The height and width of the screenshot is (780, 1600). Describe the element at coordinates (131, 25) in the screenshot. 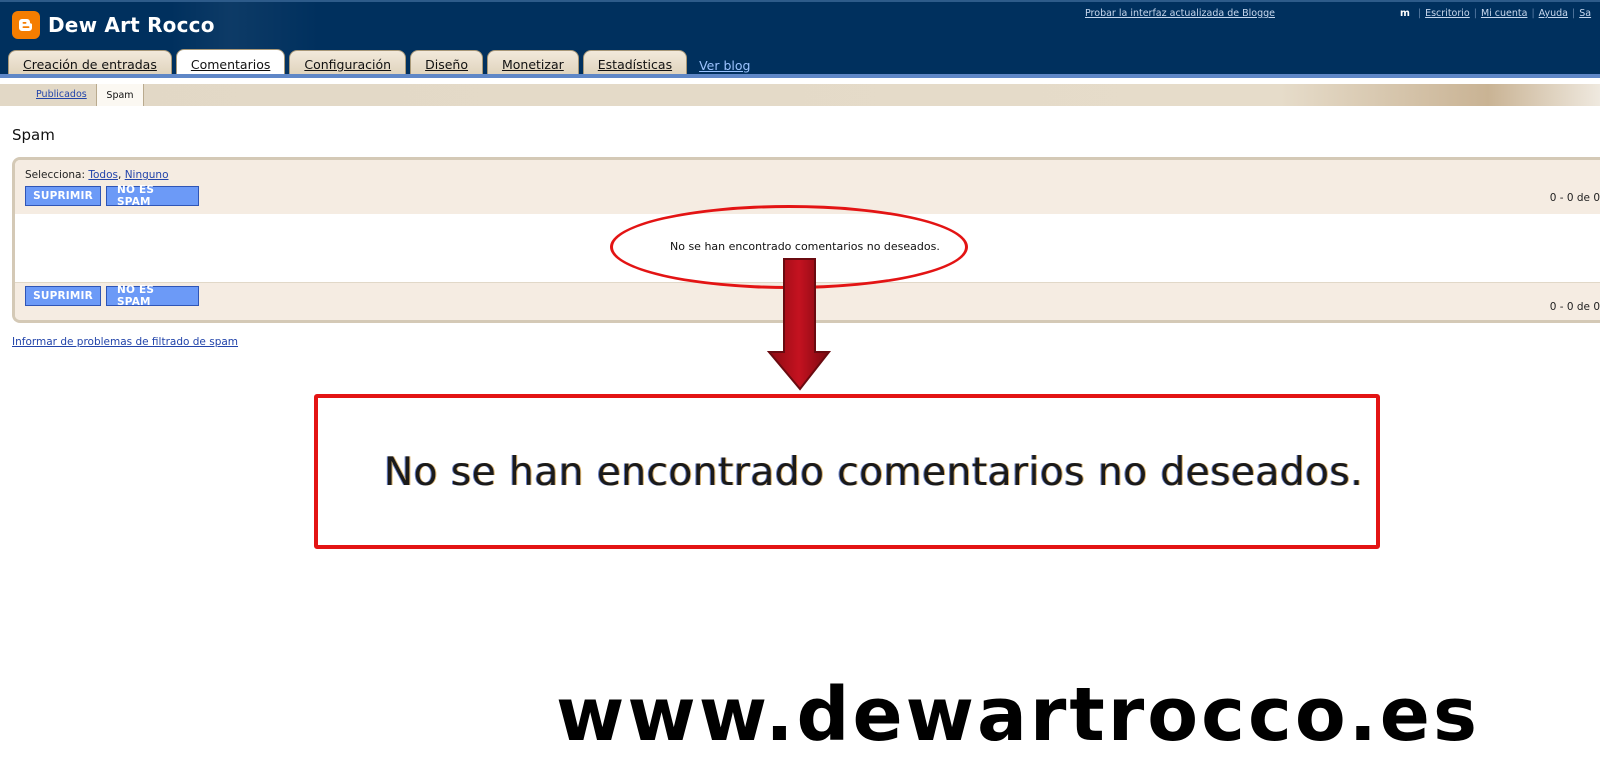

I see `blog-title: Dew Art Rocco` at that location.